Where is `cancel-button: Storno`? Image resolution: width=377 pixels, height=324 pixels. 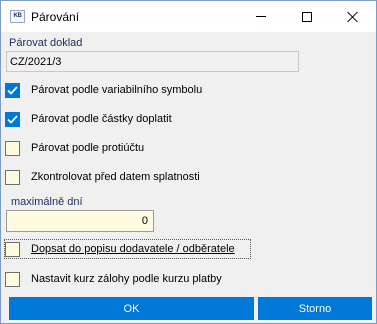 cancel-button: Storno is located at coordinates (315, 308).